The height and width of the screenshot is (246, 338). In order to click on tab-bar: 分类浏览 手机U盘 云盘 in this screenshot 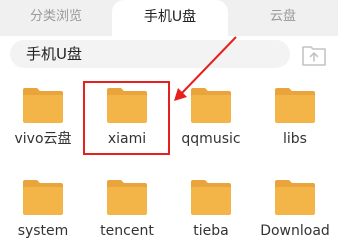, I will do `click(169, 18)`.